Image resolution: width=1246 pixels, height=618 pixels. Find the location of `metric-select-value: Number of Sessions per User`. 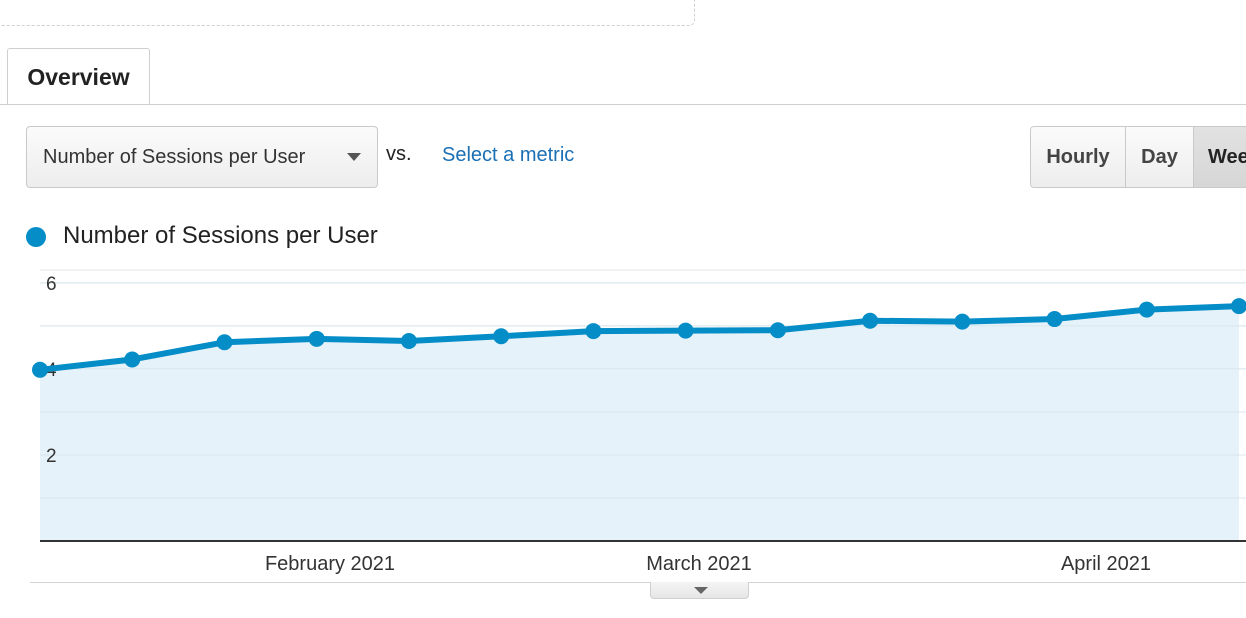

metric-select-value: Number of Sessions per User is located at coordinates (174, 156).